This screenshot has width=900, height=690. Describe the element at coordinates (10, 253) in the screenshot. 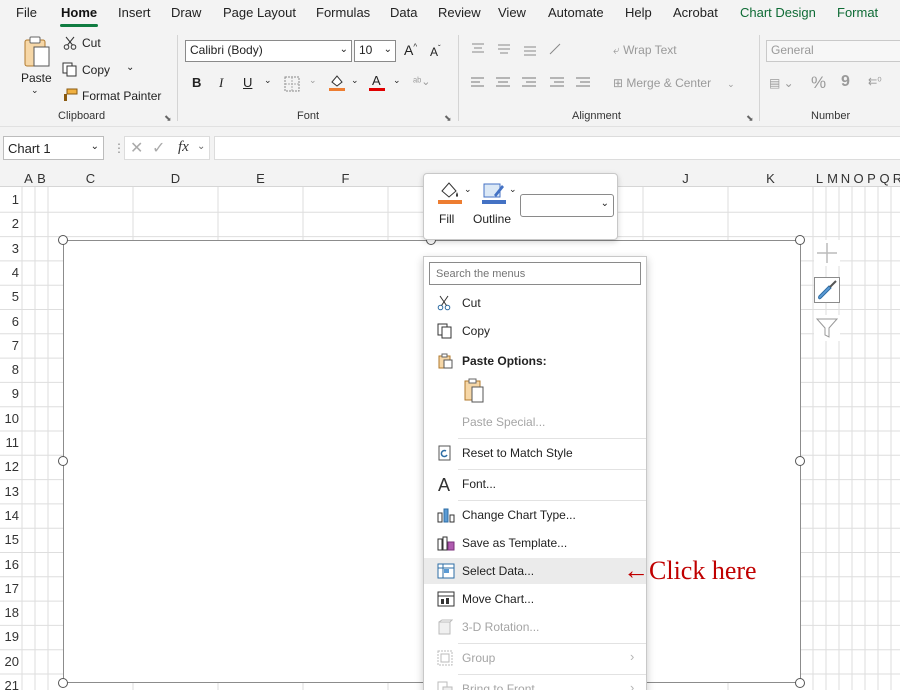

I see `row-header-3: 3` at that location.